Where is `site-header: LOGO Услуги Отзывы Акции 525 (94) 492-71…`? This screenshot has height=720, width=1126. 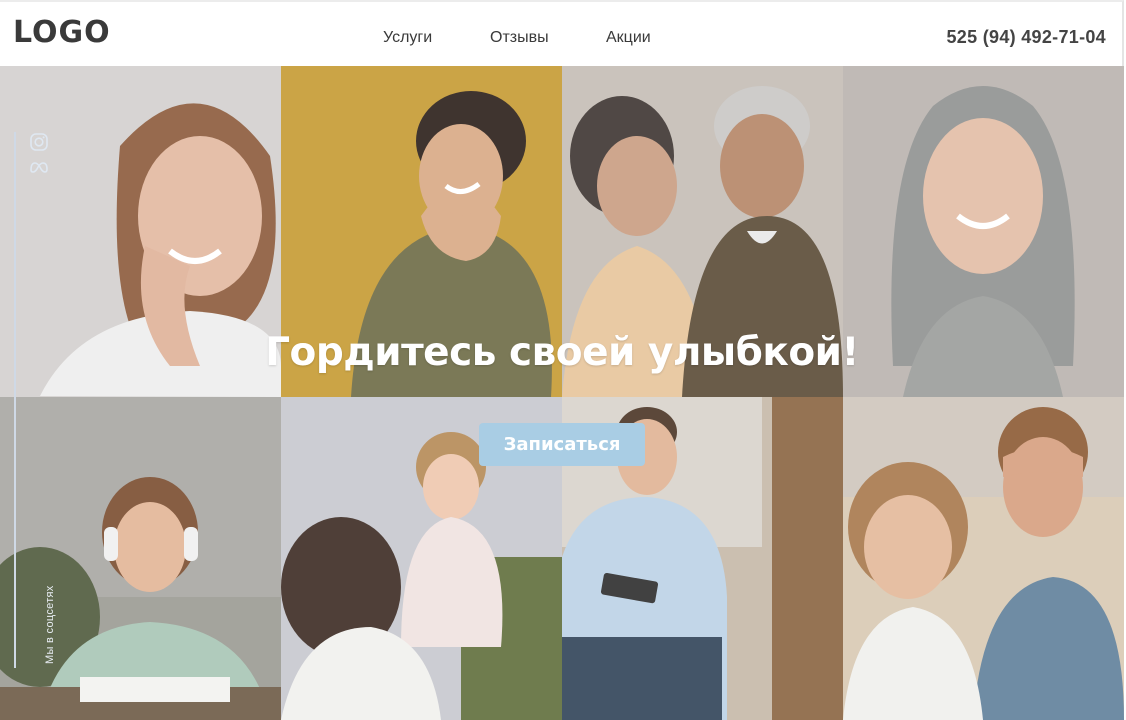 site-header: LOGO Услуги Отзывы Акции 525 (94) 492-71… is located at coordinates (562, 33).